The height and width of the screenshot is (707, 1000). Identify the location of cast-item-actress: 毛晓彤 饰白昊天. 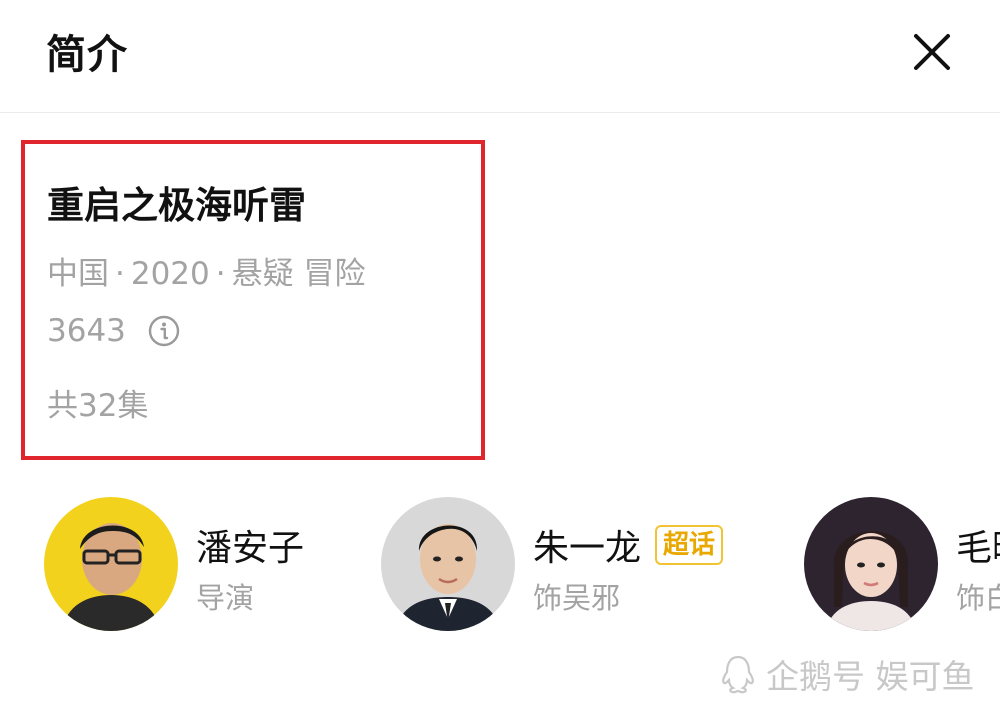
(902, 564).